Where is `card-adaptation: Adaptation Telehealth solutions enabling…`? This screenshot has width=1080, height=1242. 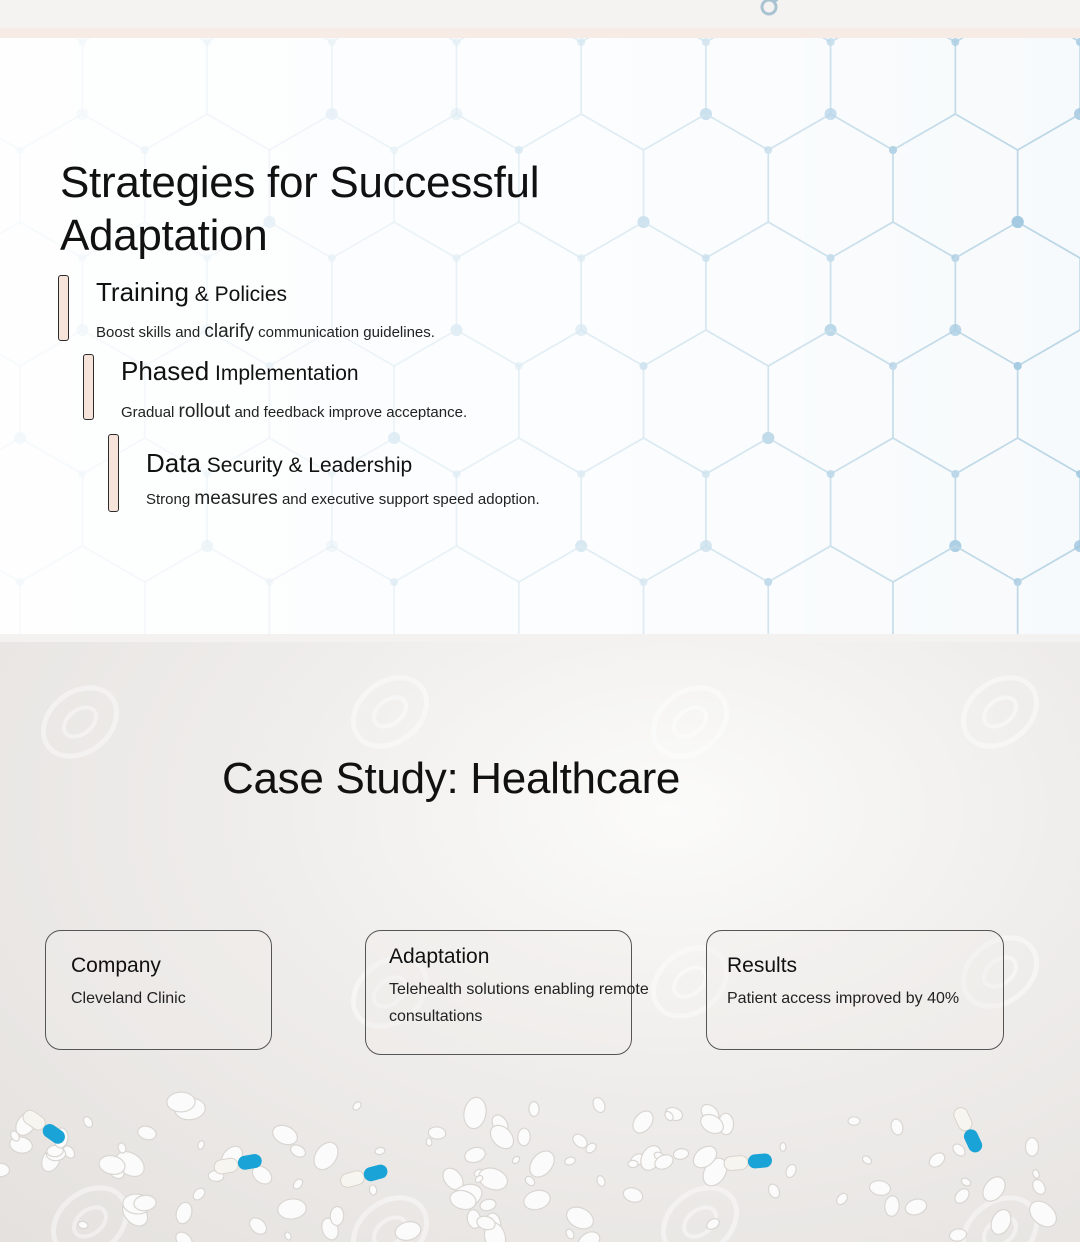
card-adaptation: Adaptation Telehealth solutions enabling… is located at coordinates (507, 992).